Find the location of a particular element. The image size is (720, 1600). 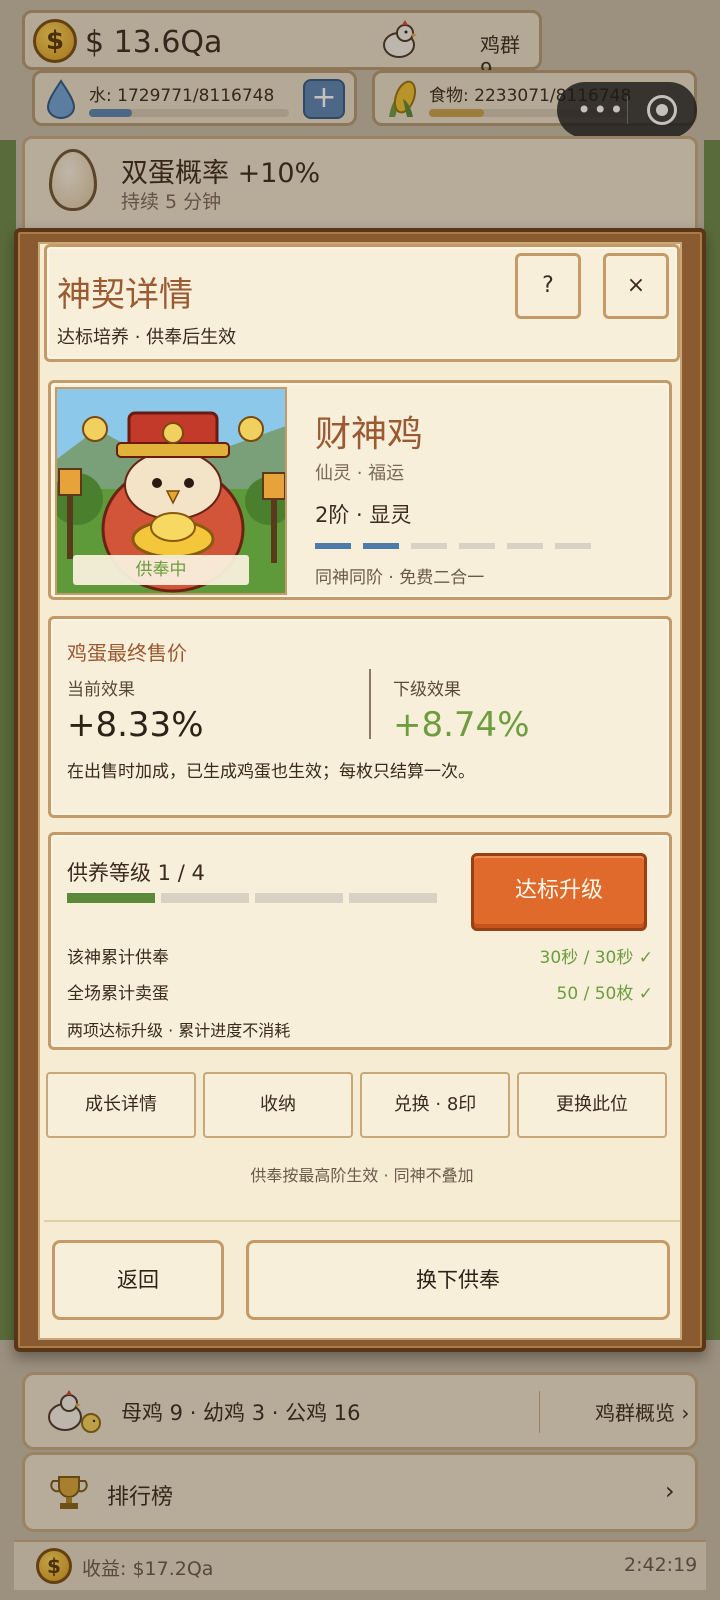

god-card: 供奉中 财神鸡 仙灵 · 福运 2阶 · 显灵 同神同阶 · 免费二合一 is located at coordinates (360, 490).